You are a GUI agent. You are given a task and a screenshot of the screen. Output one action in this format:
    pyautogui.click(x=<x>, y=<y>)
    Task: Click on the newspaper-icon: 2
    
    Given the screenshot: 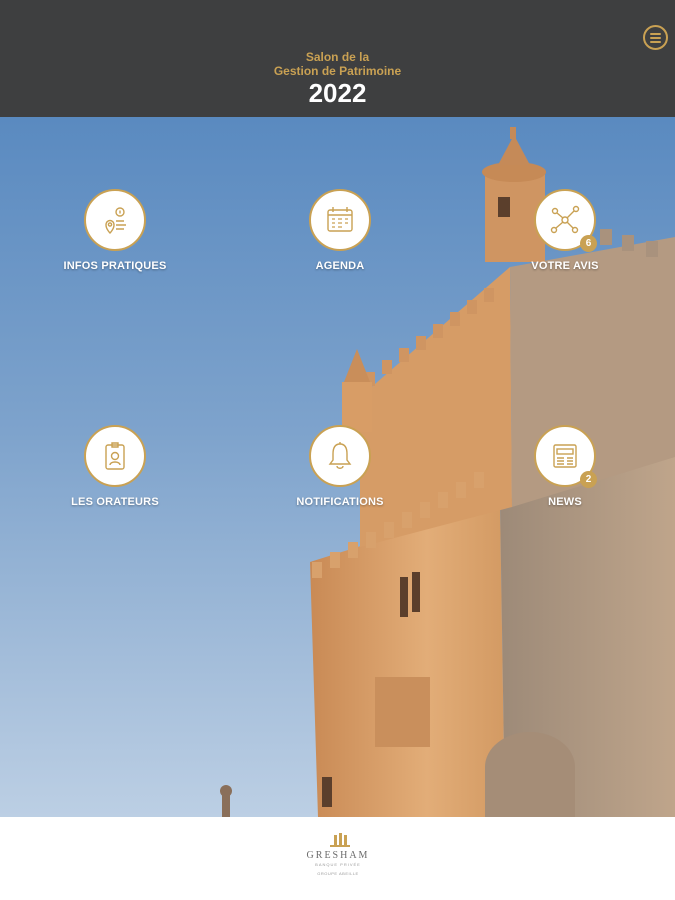 What is the action you would take?
    pyautogui.click(x=565, y=456)
    